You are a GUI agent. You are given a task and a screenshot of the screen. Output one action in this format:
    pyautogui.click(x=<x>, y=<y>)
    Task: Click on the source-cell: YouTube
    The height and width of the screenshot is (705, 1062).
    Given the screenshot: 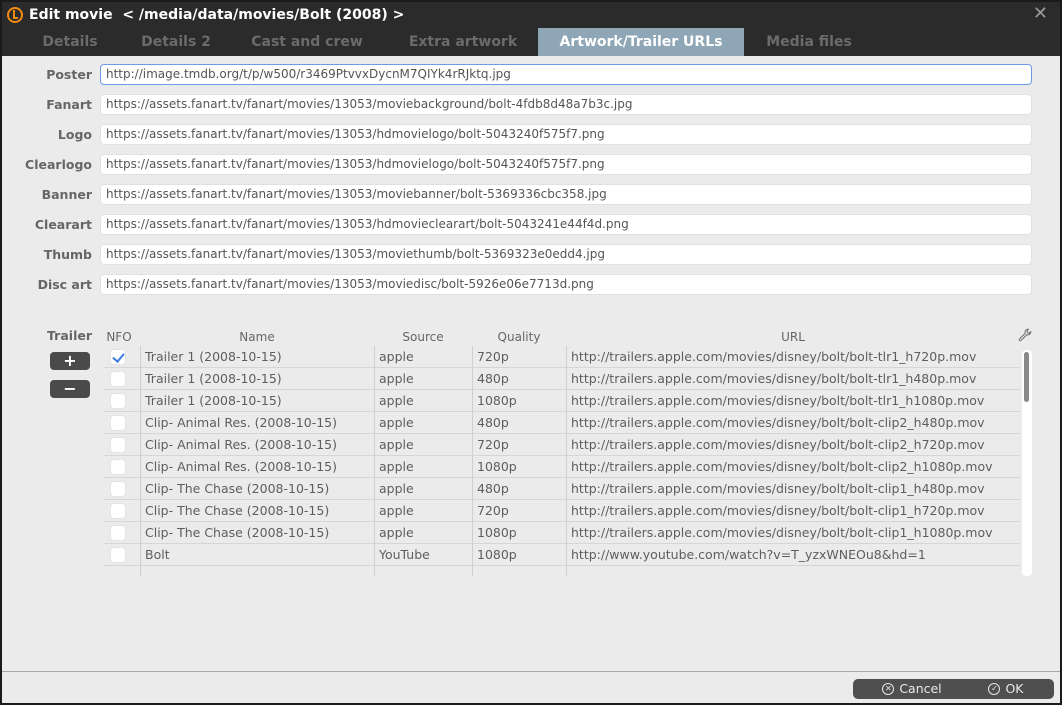 What is the action you would take?
    pyautogui.click(x=423, y=555)
    